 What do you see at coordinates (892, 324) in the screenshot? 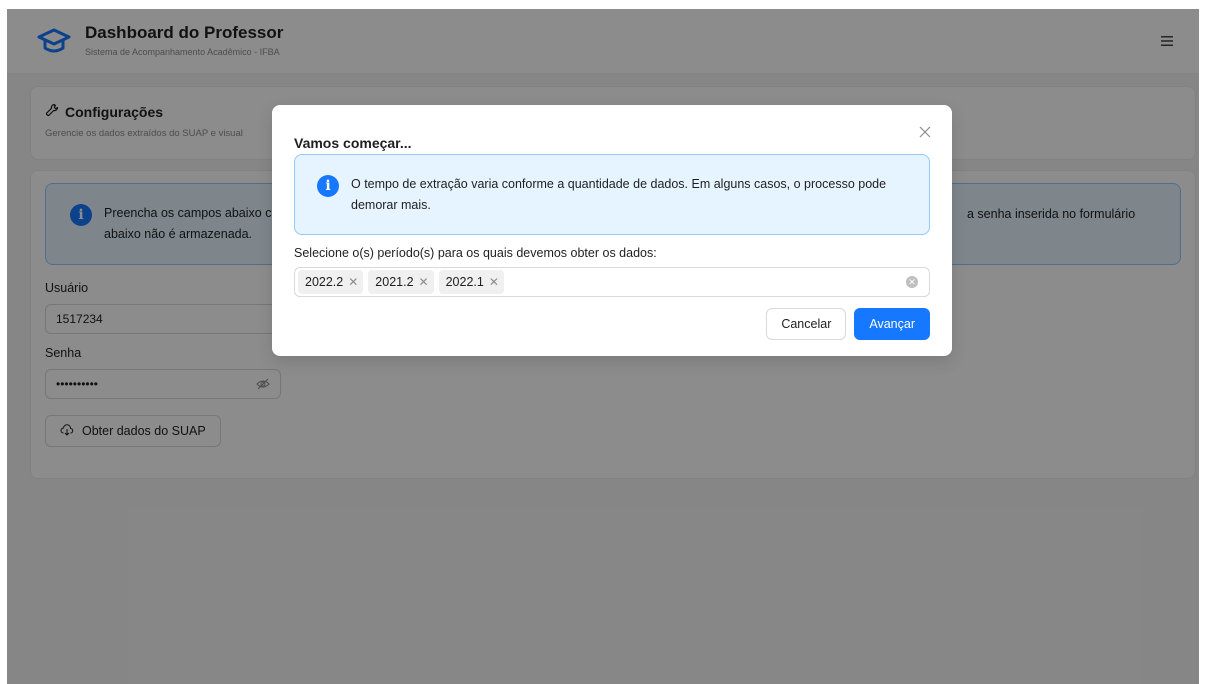
I see `next-button: Avançar` at bounding box center [892, 324].